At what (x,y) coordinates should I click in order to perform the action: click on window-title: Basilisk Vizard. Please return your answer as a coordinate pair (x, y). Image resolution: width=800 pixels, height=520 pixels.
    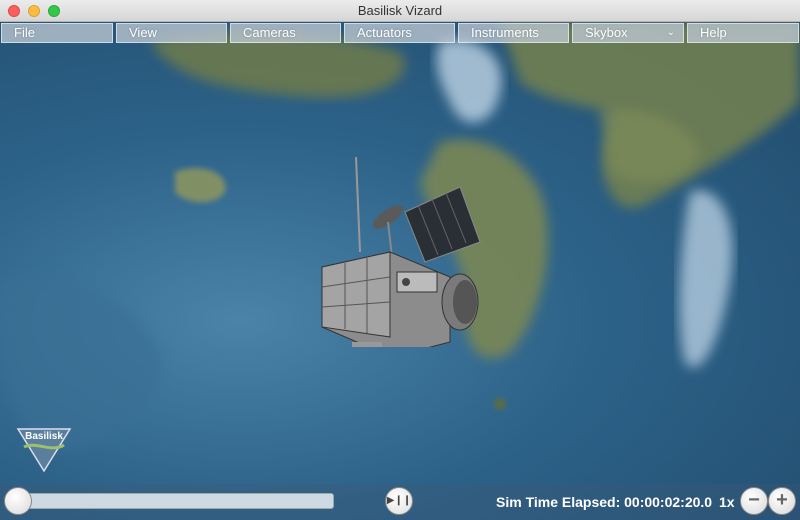
    Looking at the image, I should click on (400, 10).